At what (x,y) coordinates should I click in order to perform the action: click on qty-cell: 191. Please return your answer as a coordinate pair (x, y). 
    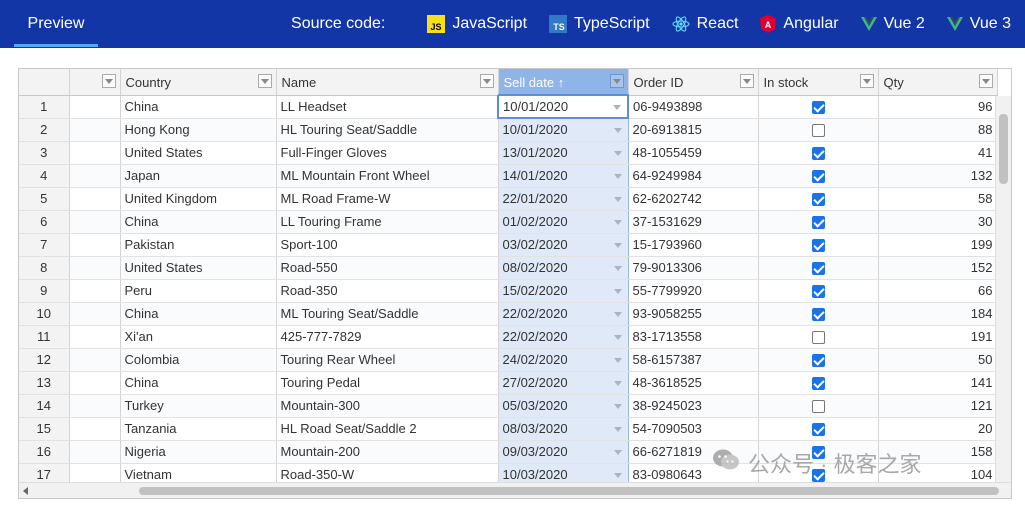
    Looking at the image, I should click on (938, 337).